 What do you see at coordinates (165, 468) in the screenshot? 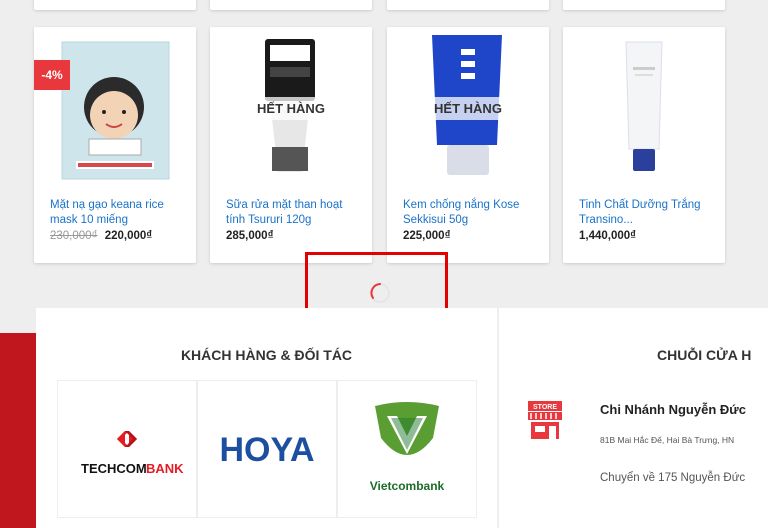
I see `techcombank-text-b: BANK` at bounding box center [165, 468].